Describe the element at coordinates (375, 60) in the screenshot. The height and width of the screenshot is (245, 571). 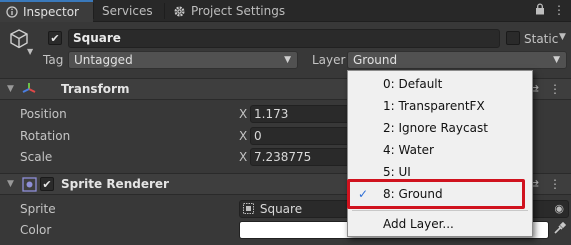
I see `layer-value: Ground` at that location.